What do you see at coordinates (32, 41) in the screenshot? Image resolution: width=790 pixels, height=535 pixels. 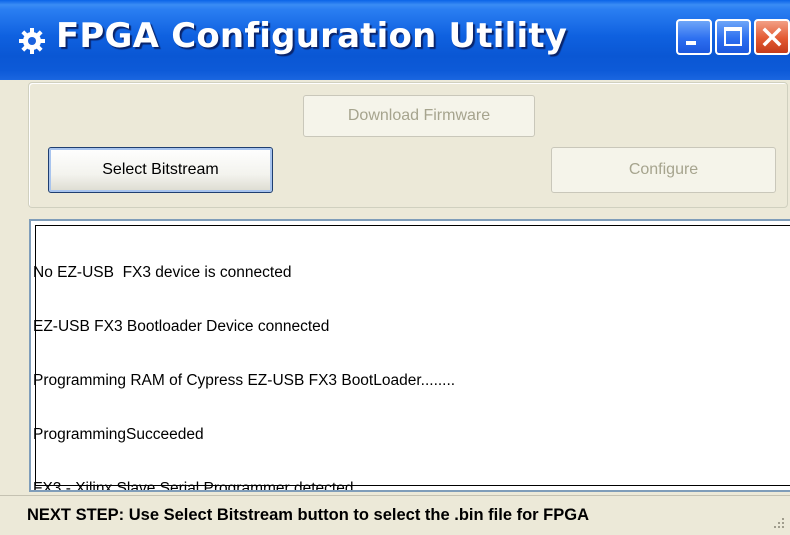 I see `gear-icon` at bounding box center [32, 41].